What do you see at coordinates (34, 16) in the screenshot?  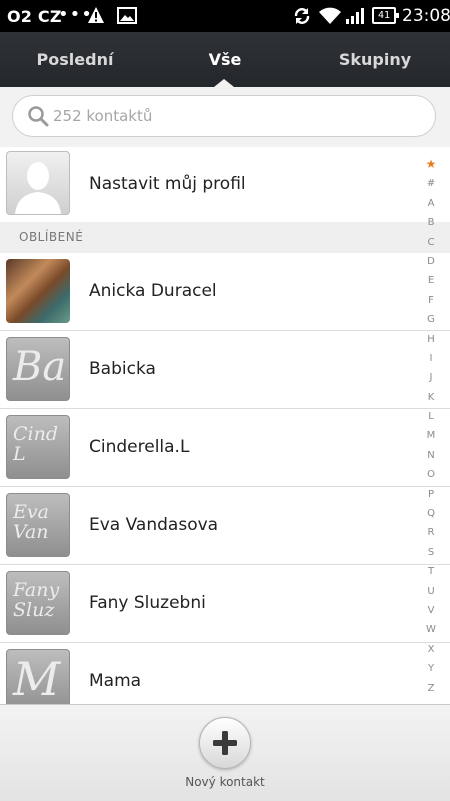 I see `carrier-label: O2 CZ` at bounding box center [34, 16].